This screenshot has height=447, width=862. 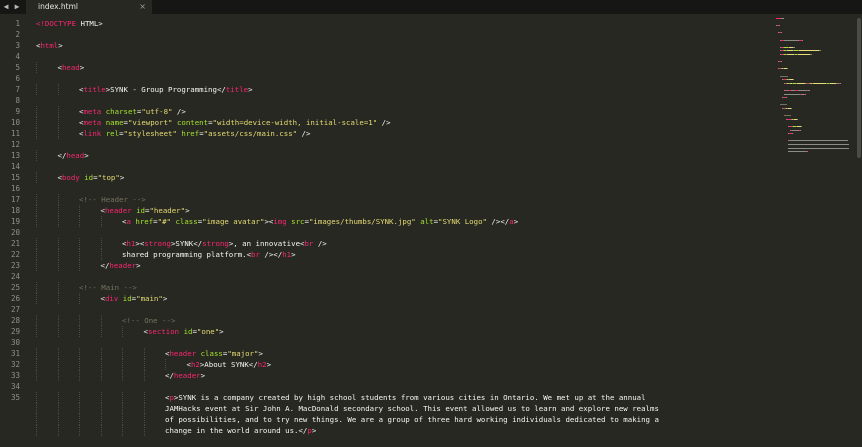 What do you see at coordinates (166, 89) in the screenshot?
I see `code-line: <title>SYNK - Group Programming</title>` at bounding box center [166, 89].